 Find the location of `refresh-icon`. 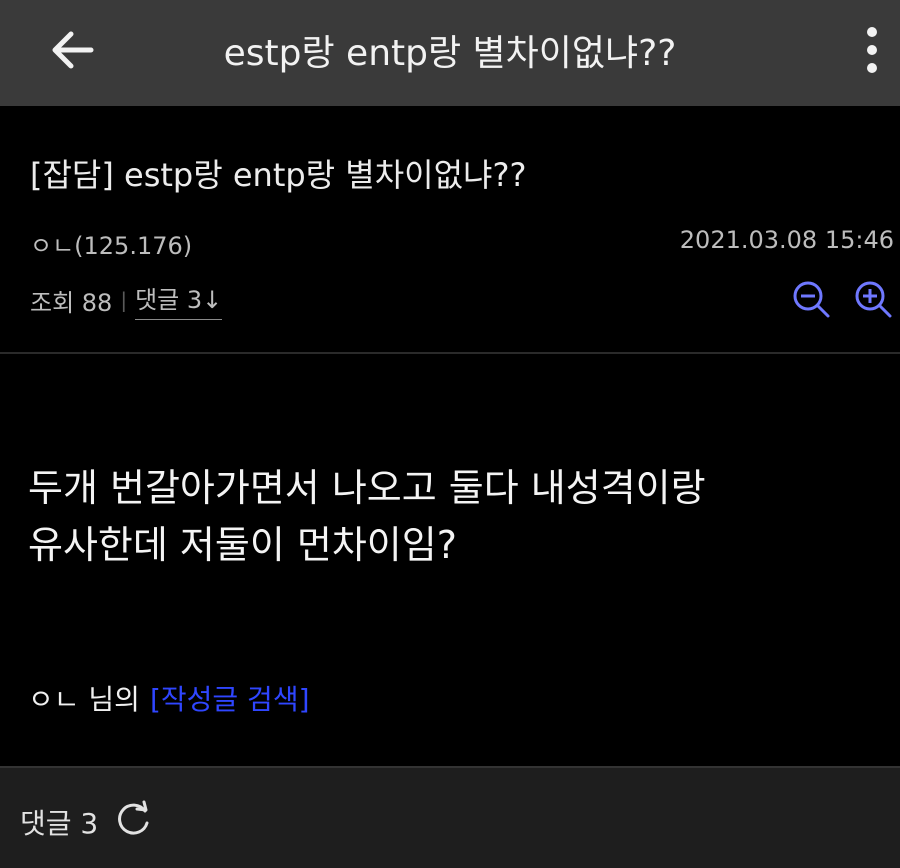

refresh-icon is located at coordinates (133, 817).